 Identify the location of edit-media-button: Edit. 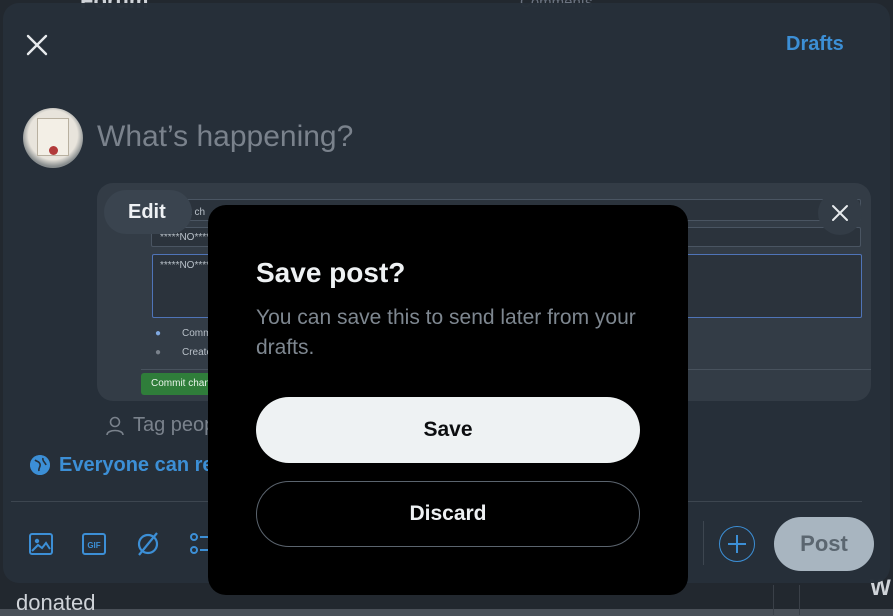
(148, 212).